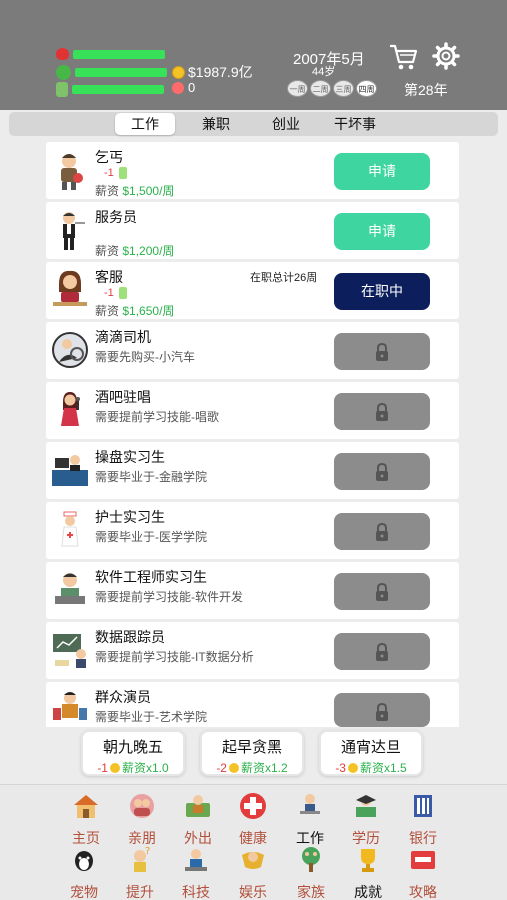  I want to click on nav-work: 工作, so click(310, 819).